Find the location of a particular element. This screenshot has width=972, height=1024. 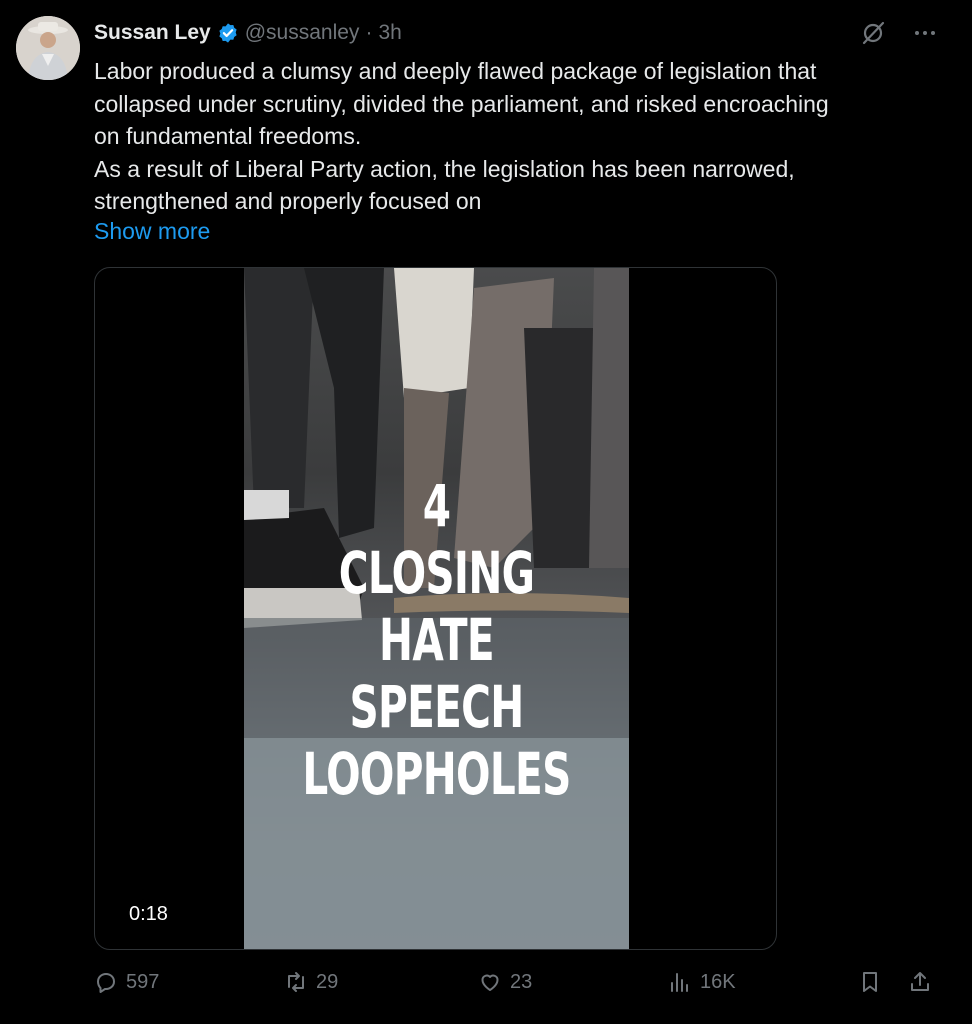

grok-icon is located at coordinates (873, 33).